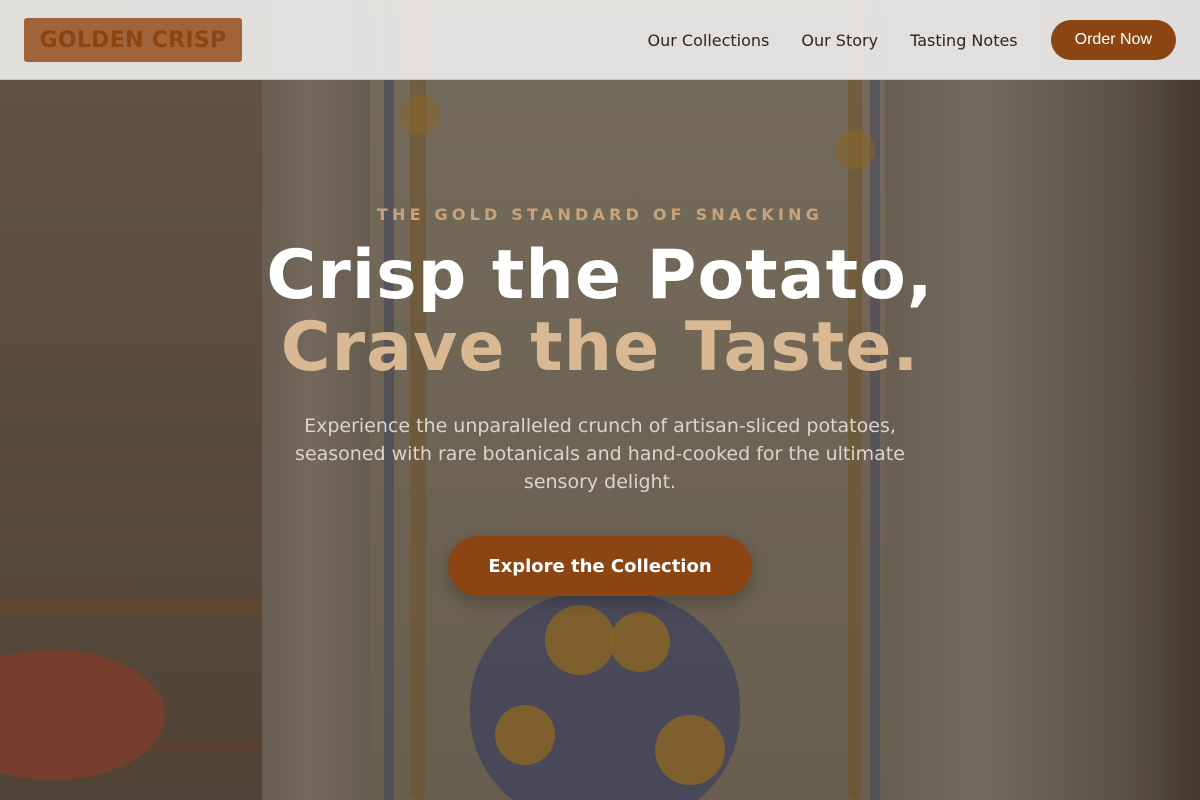 This screenshot has height=800, width=1200. What do you see at coordinates (600, 275) in the screenshot?
I see `hero-headline-line1: Crisp the Potato,` at bounding box center [600, 275].